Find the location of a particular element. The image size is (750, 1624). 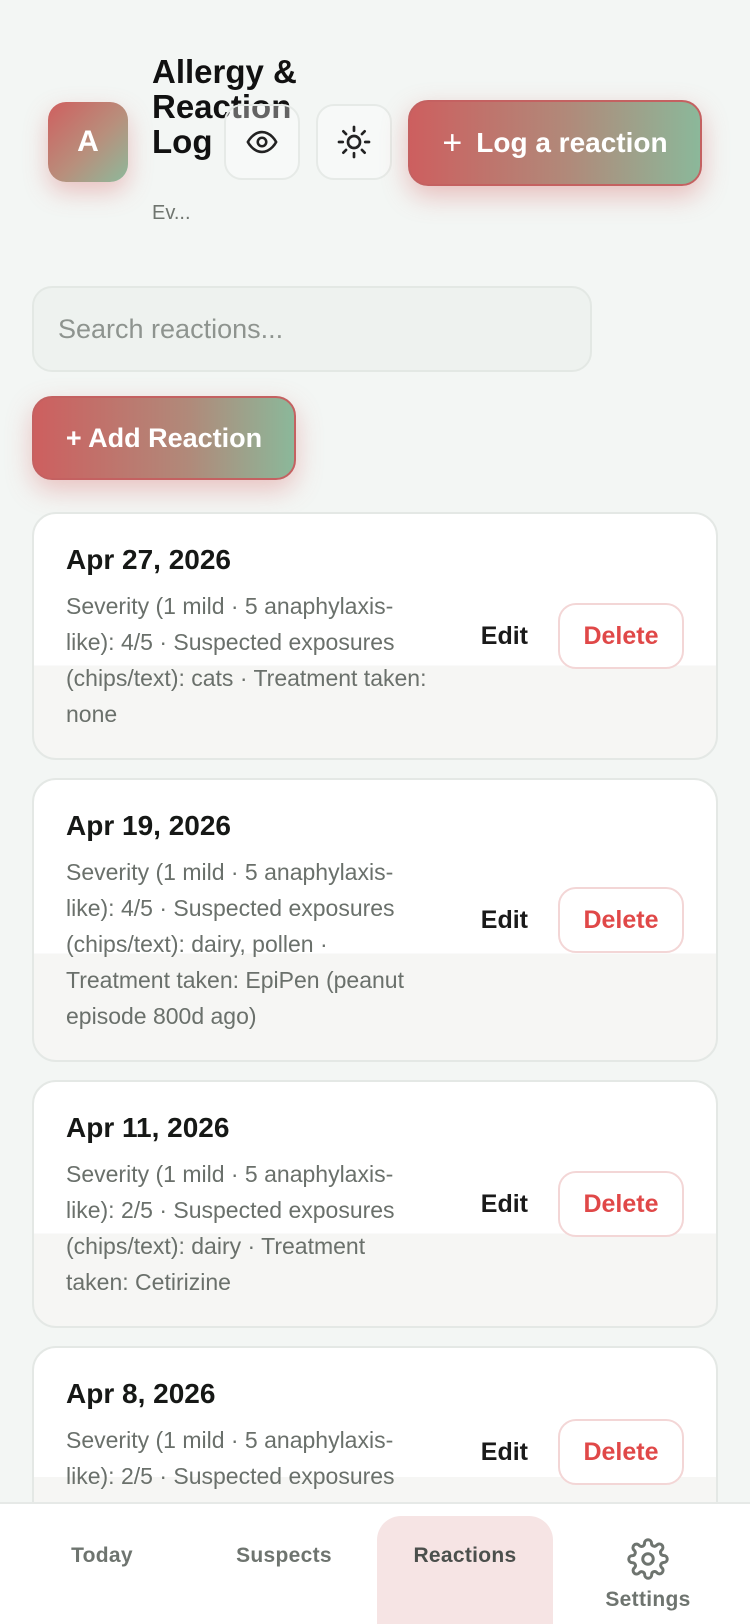

nav-tab-reactions: Reactions is located at coordinates (465, 1570).